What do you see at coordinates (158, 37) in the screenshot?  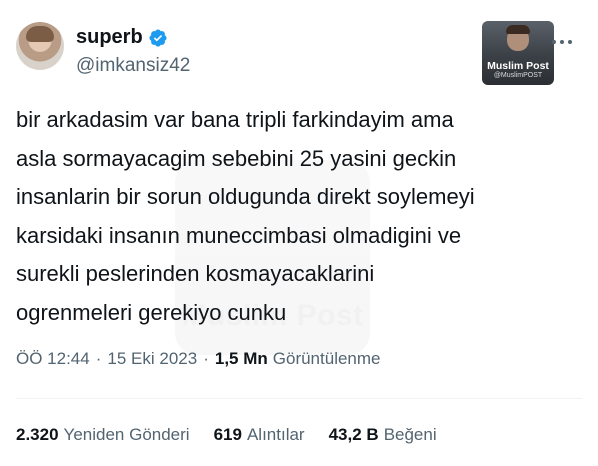 I see `verified-badge-icon` at bounding box center [158, 37].